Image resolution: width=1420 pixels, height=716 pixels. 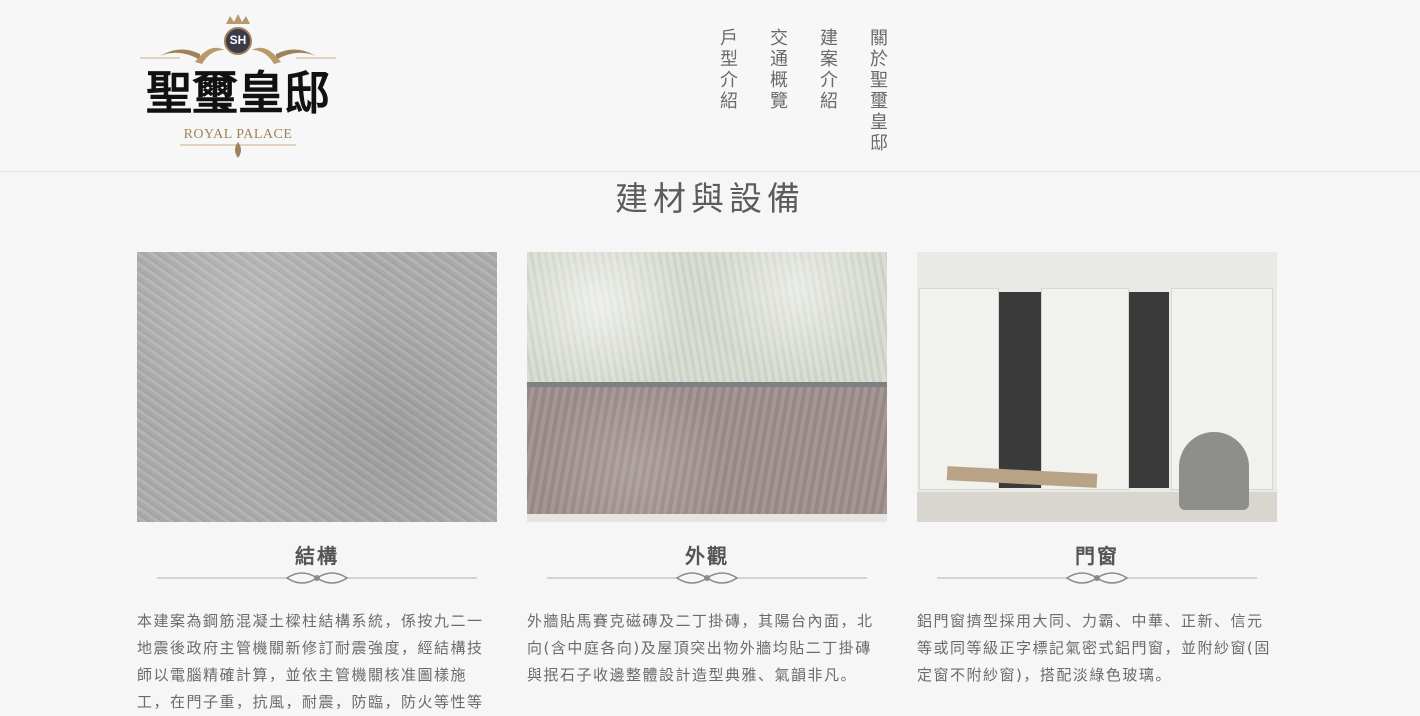 What do you see at coordinates (317, 556) in the screenshot?
I see `card-title: 結構` at bounding box center [317, 556].